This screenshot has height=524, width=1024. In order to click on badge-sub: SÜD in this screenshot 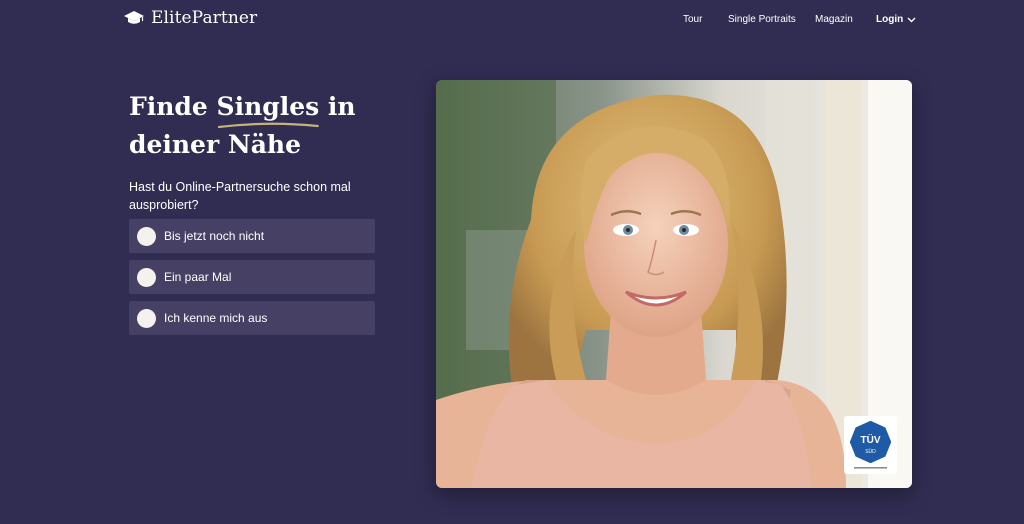, I will do `click(870, 451)`.